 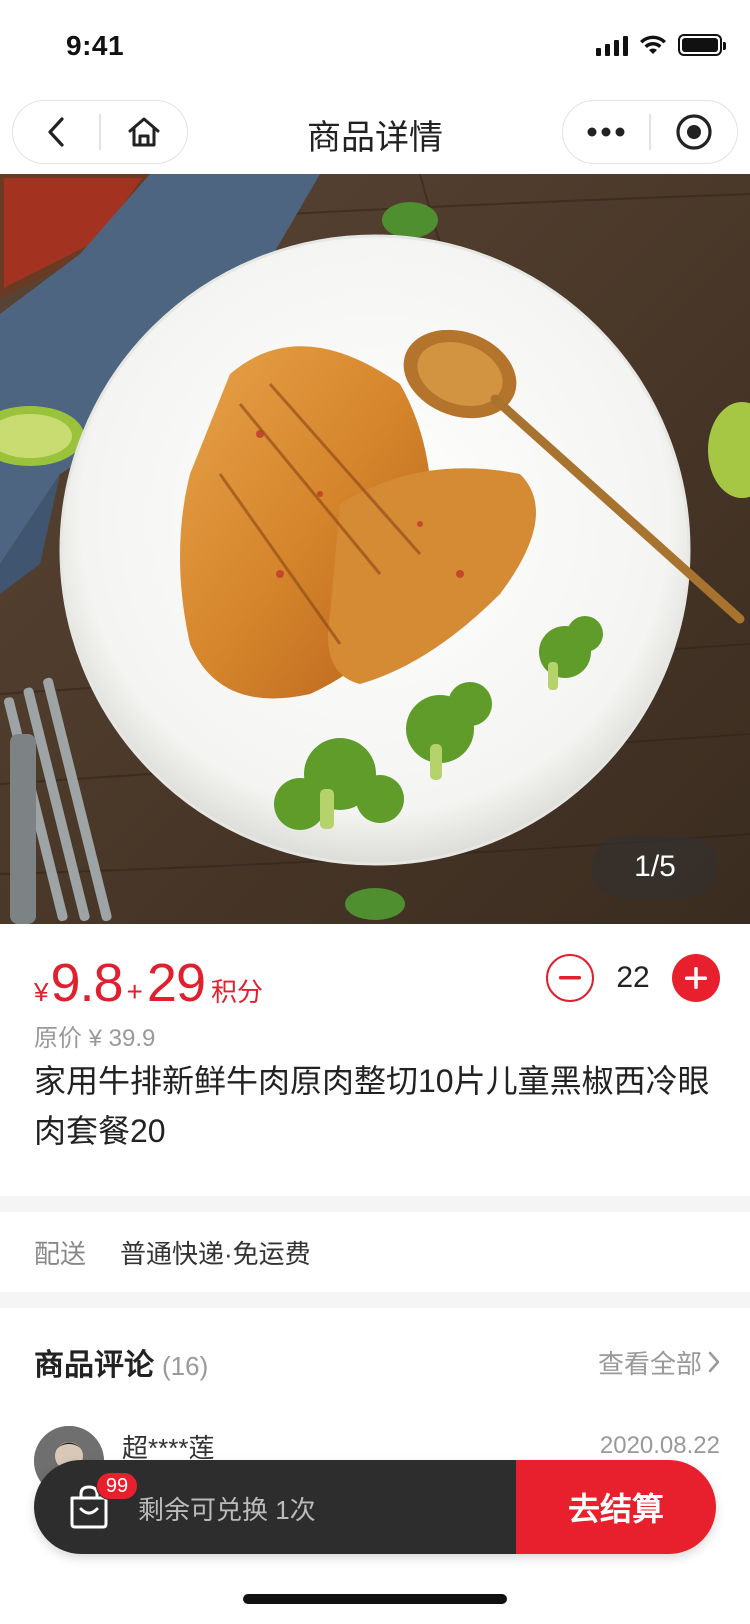 I want to click on price-row: ¥ 9.8 + 29 积分, so click(x=148, y=983).